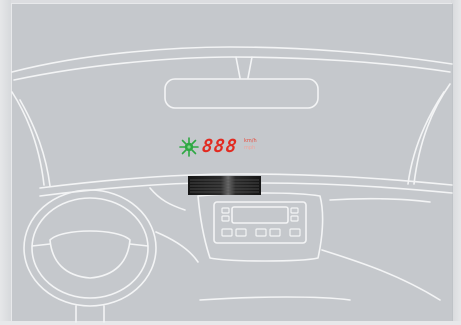 This screenshot has width=461, height=325. I want to click on a-pillar-right, so click(432, 134).